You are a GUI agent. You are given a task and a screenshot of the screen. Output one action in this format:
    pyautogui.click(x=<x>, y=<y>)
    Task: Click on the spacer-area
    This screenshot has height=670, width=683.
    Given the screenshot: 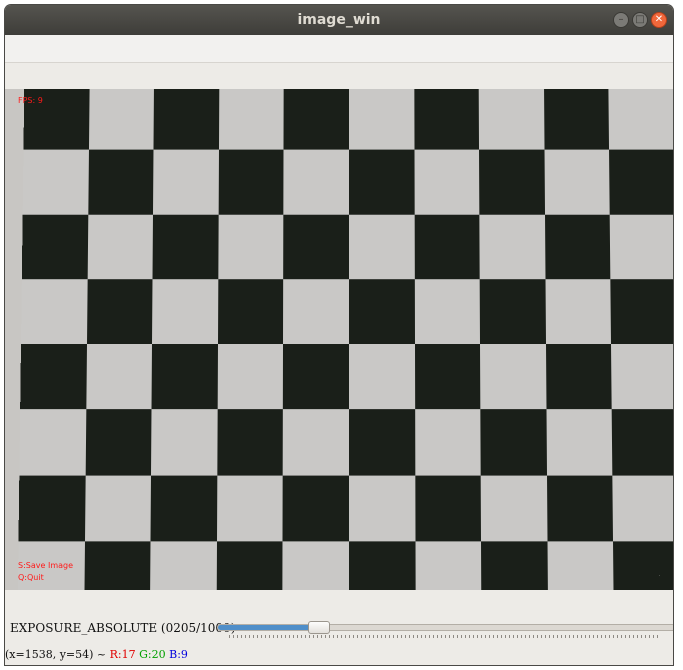 What is the action you would take?
    pyautogui.click(x=339, y=76)
    